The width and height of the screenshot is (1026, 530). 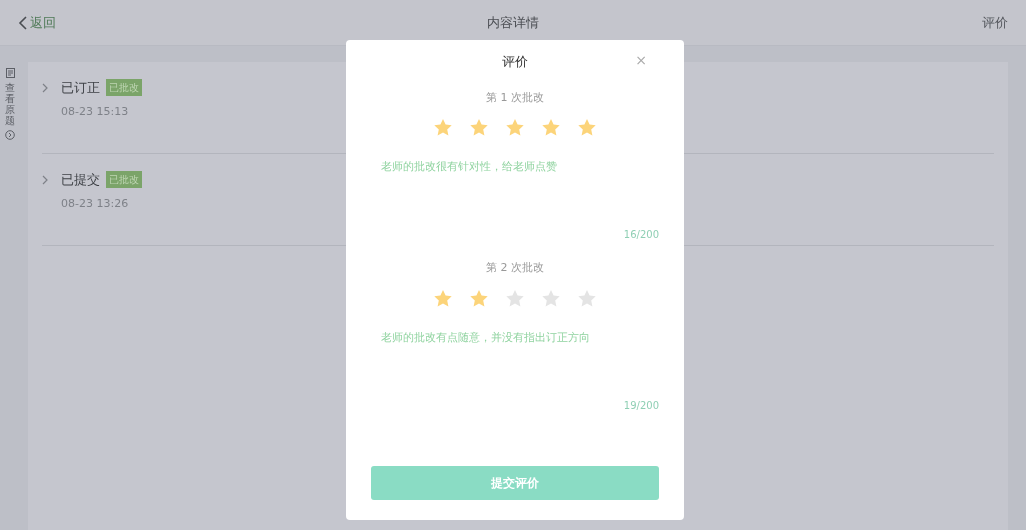 What do you see at coordinates (95, 111) in the screenshot?
I see `record-time: 08-23 15:13` at bounding box center [95, 111].